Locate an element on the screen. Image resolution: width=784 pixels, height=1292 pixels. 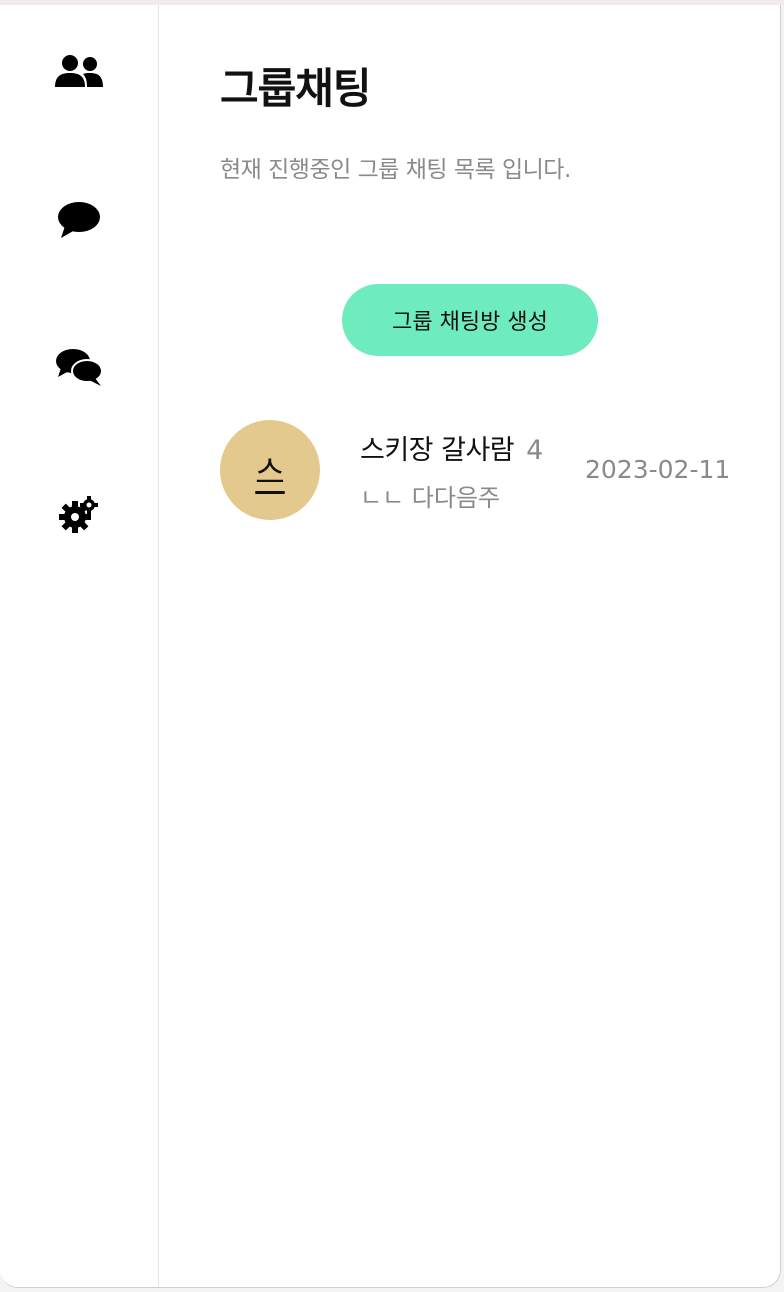
avatar: 스 is located at coordinates (270, 470).